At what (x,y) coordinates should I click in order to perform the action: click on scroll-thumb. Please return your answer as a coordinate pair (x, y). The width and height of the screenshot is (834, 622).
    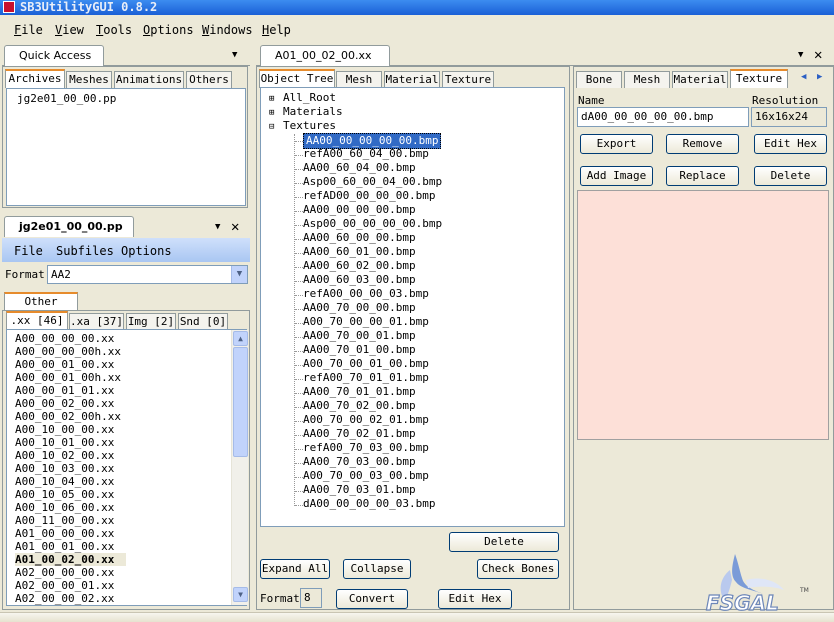
    Looking at the image, I should click on (240, 402).